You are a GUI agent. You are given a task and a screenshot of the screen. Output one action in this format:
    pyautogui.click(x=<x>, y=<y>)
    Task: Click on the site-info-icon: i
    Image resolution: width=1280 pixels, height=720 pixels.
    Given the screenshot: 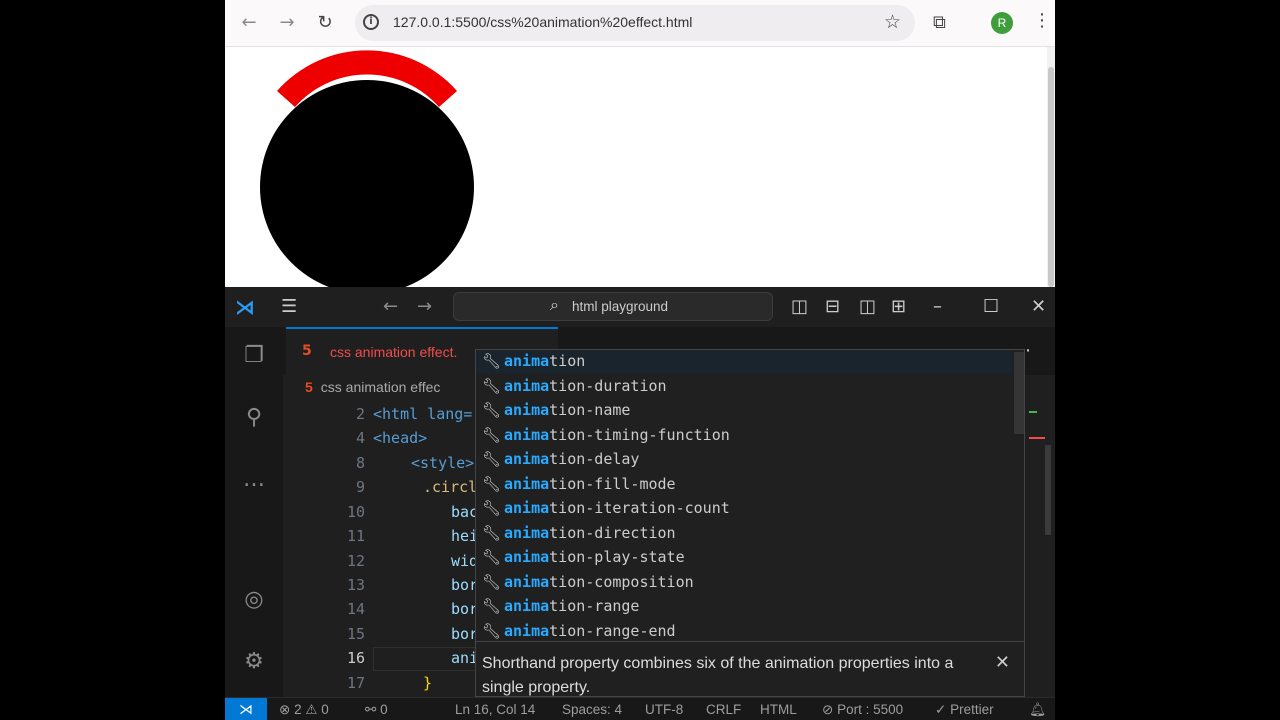 What is the action you would take?
    pyautogui.click(x=371, y=22)
    